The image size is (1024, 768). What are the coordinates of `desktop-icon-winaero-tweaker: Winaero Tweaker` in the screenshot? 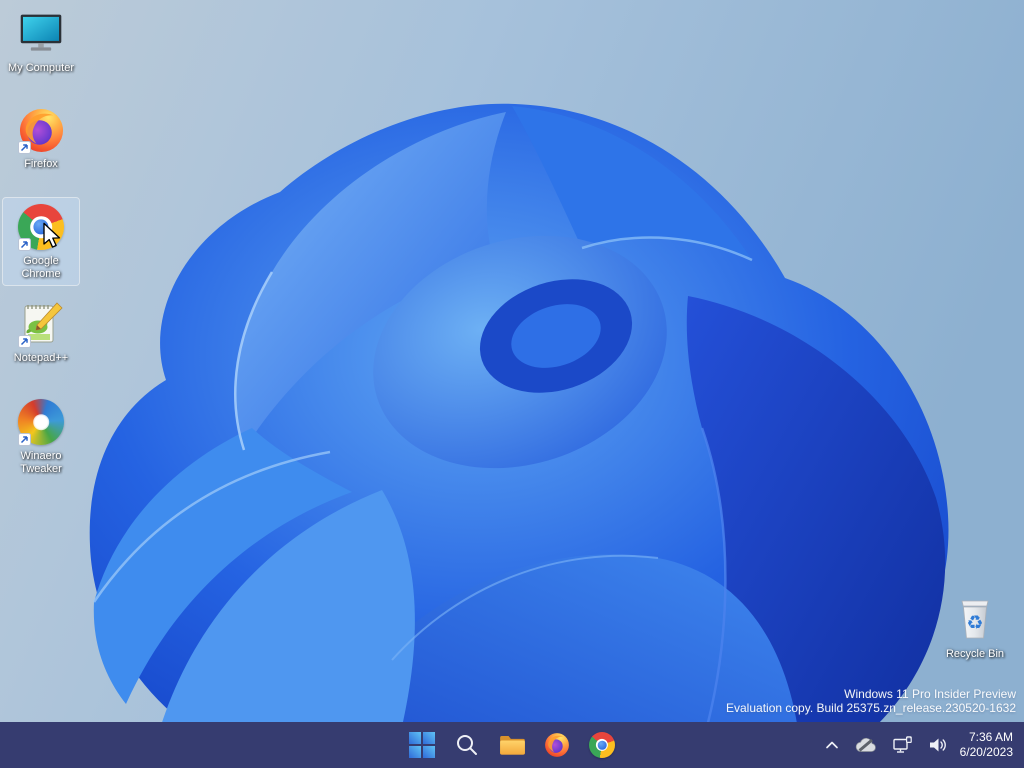 It's located at (41, 436).